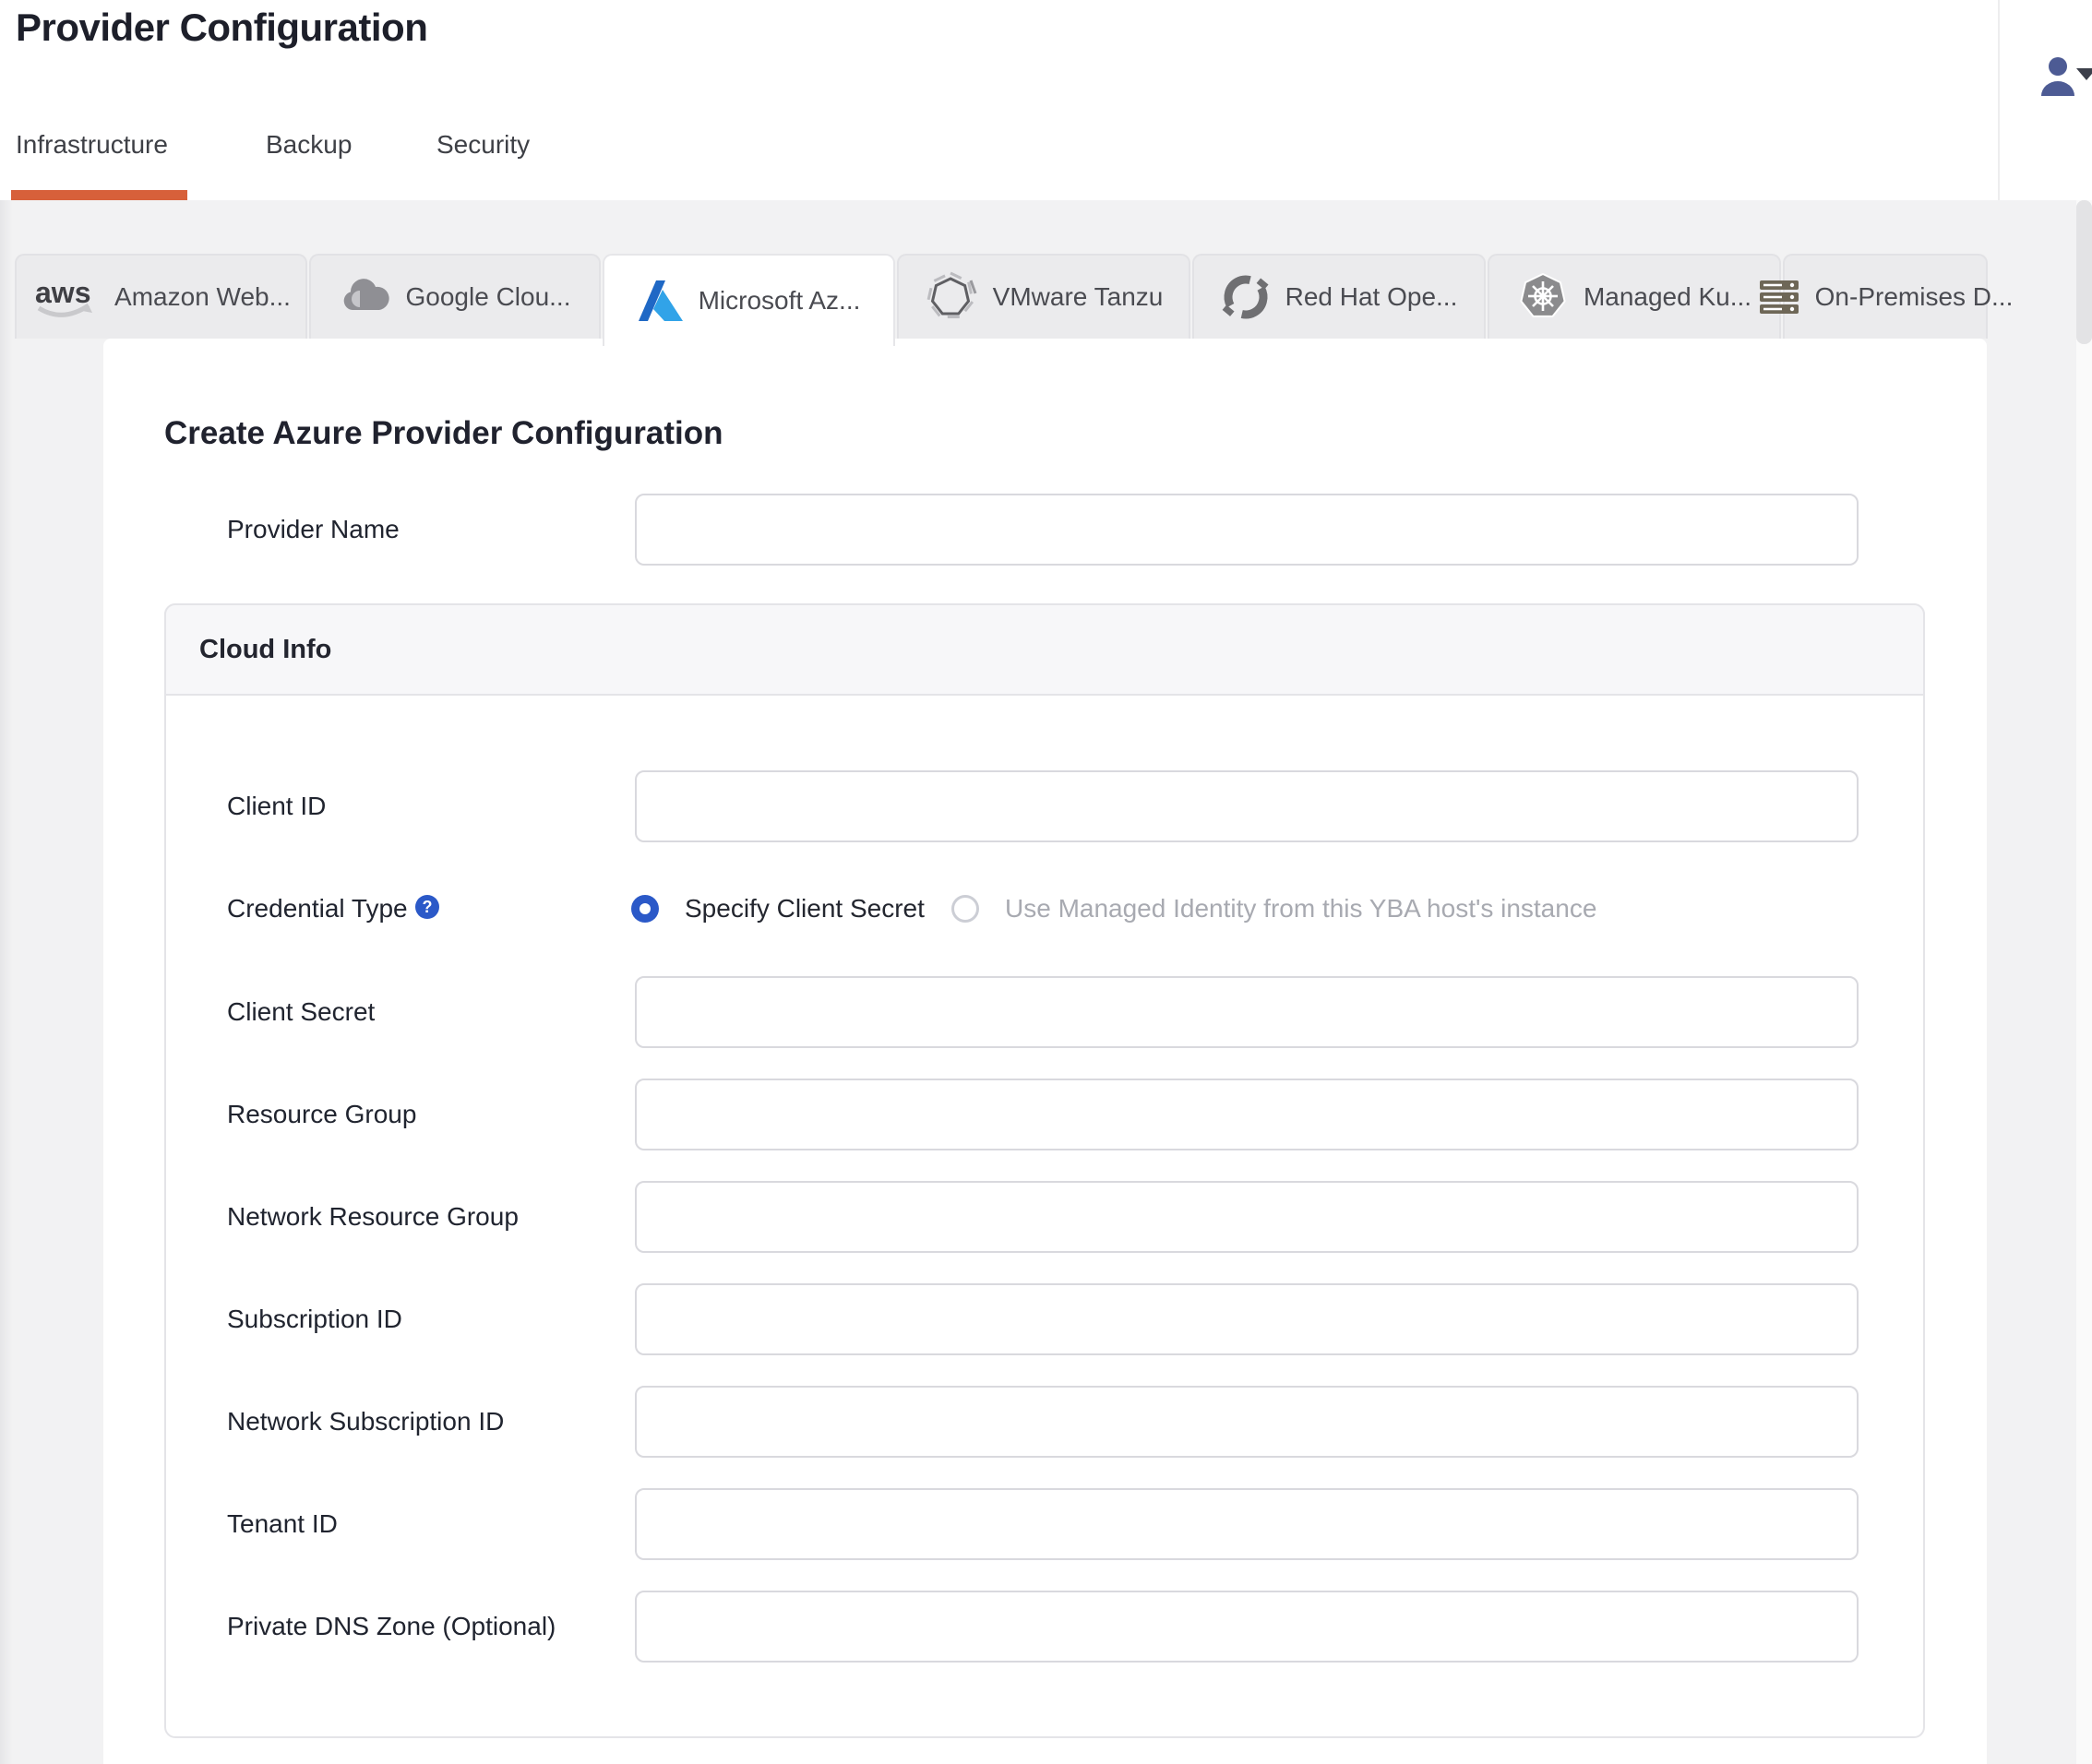 This screenshot has height=1764, width=2092. What do you see at coordinates (965, 909) in the screenshot?
I see `radio-managed-identity` at bounding box center [965, 909].